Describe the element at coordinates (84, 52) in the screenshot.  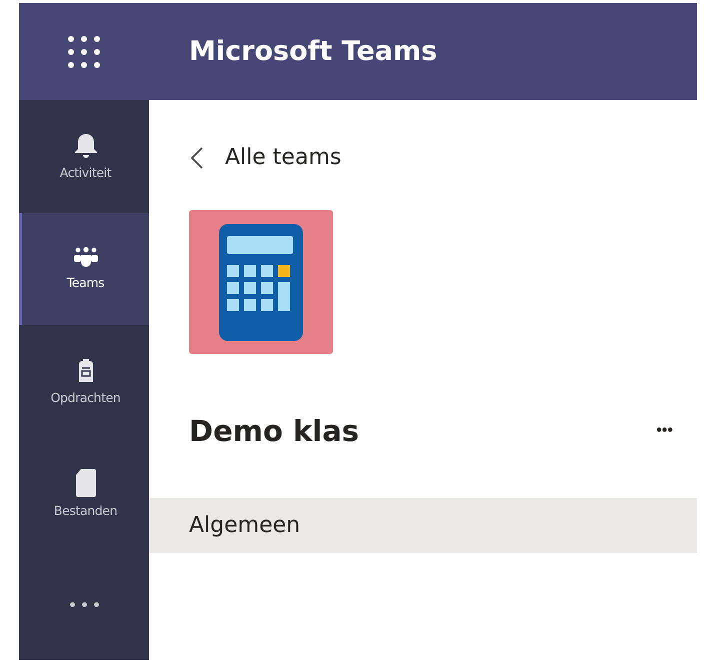
I see `app-grid-icon` at that location.